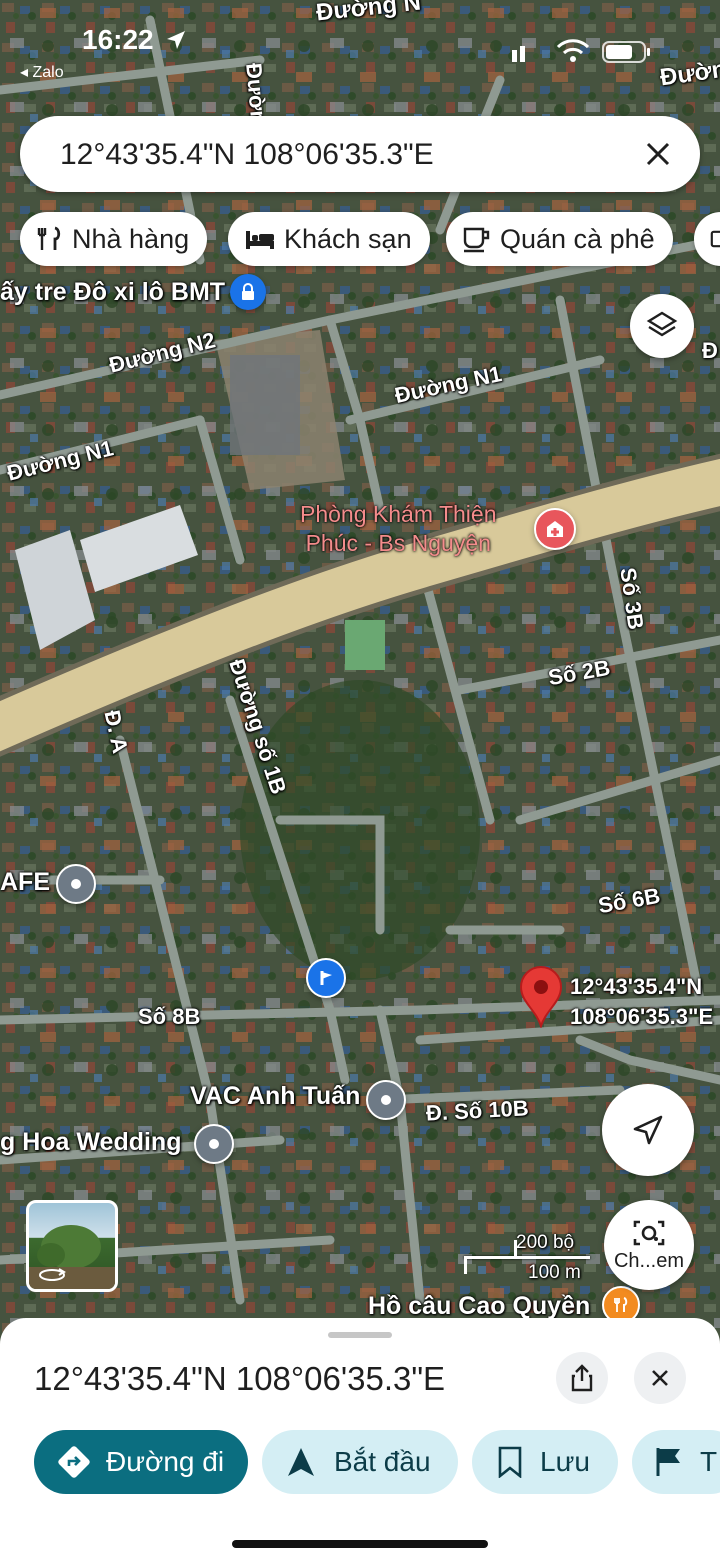 This screenshot has height=1564, width=720. What do you see at coordinates (510, 1462) in the screenshot?
I see `bookmark-icon` at bounding box center [510, 1462].